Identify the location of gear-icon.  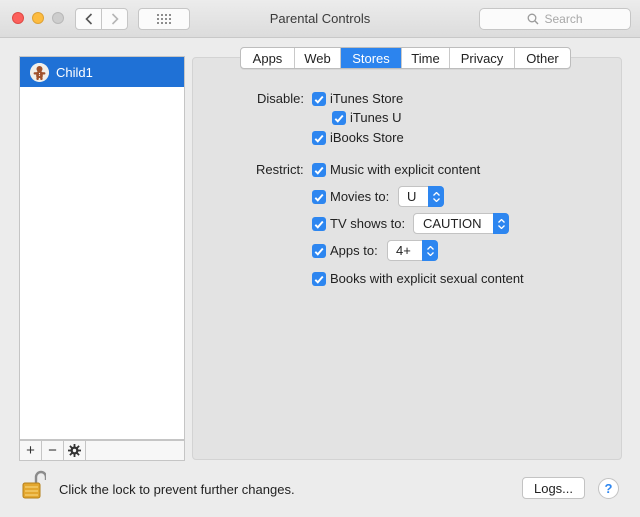
(74, 450).